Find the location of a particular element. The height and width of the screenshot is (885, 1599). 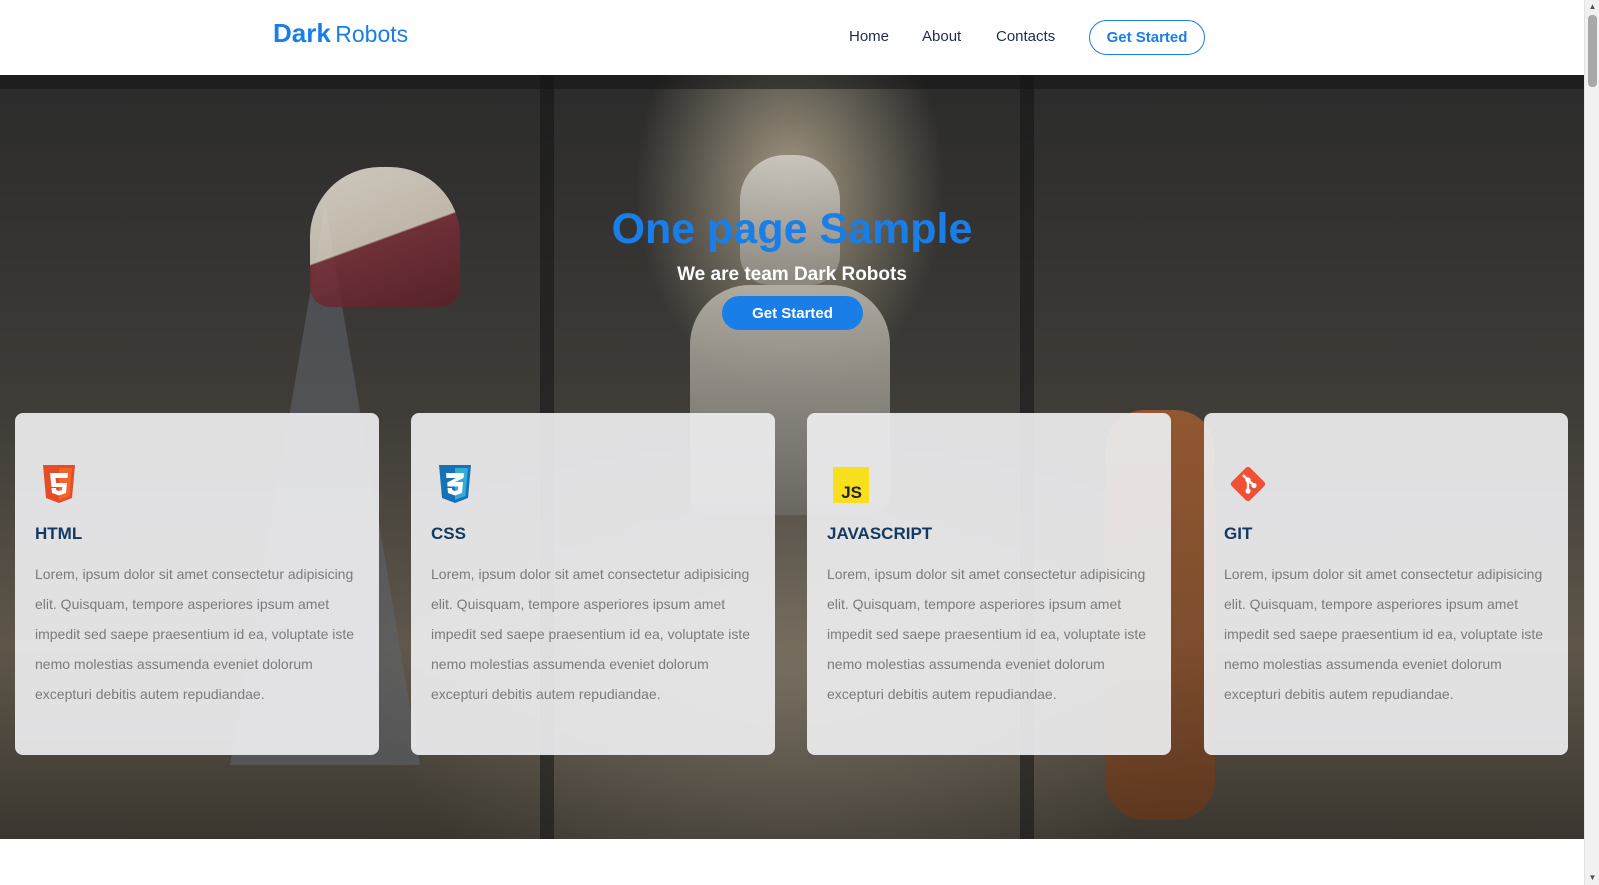

nav-contacts: Contacts is located at coordinates (1025, 36).